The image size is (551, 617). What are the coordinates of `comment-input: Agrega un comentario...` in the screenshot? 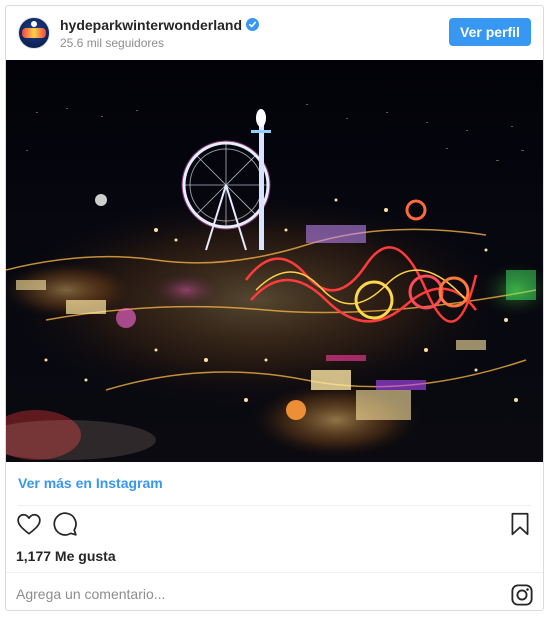 It's located at (90, 594).